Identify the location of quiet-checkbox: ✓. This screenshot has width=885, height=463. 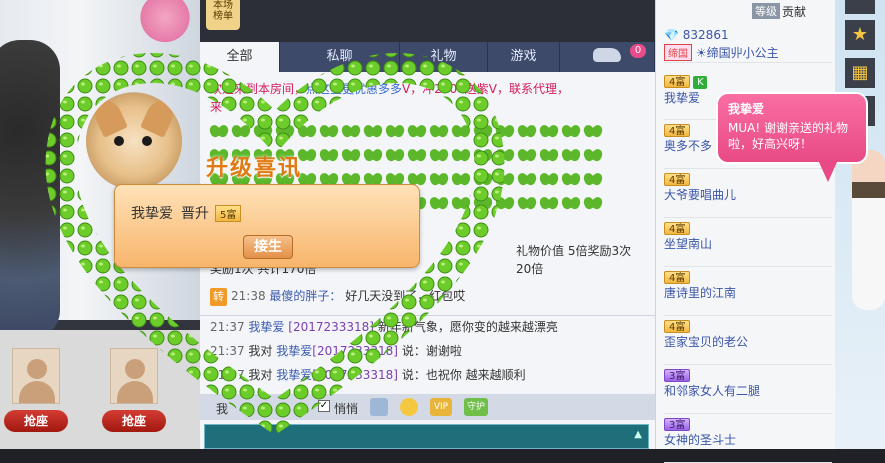
(324, 406).